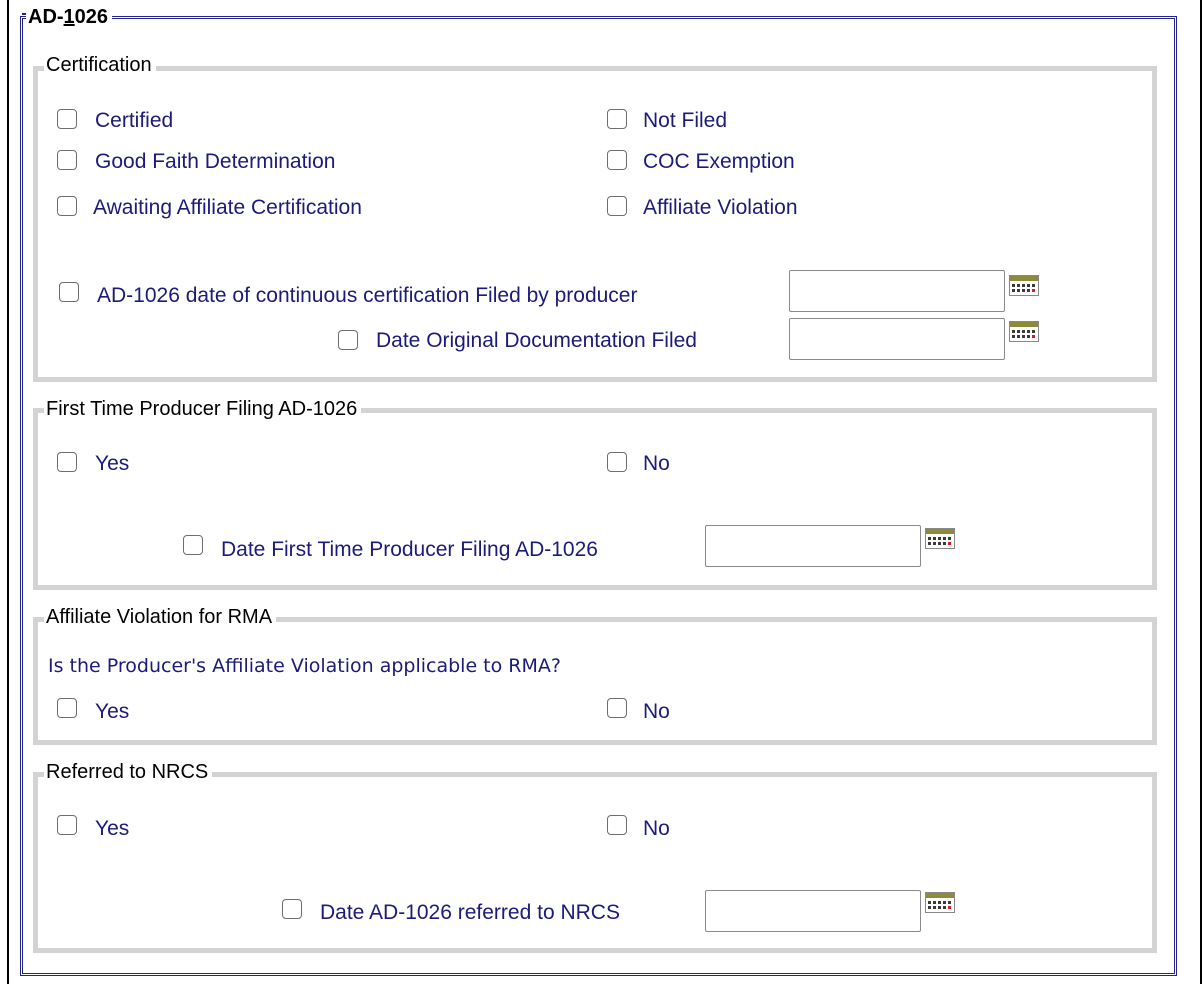 The width and height of the screenshot is (1202, 984). I want to click on affiliate-rma-section, so click(595, 681).